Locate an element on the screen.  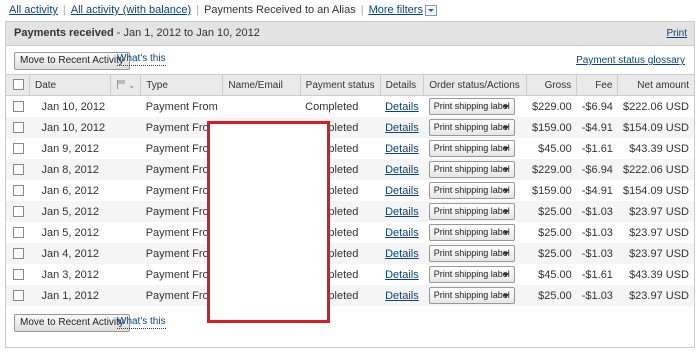
row-gross: $229.00 is located at coordinates (551, 169).